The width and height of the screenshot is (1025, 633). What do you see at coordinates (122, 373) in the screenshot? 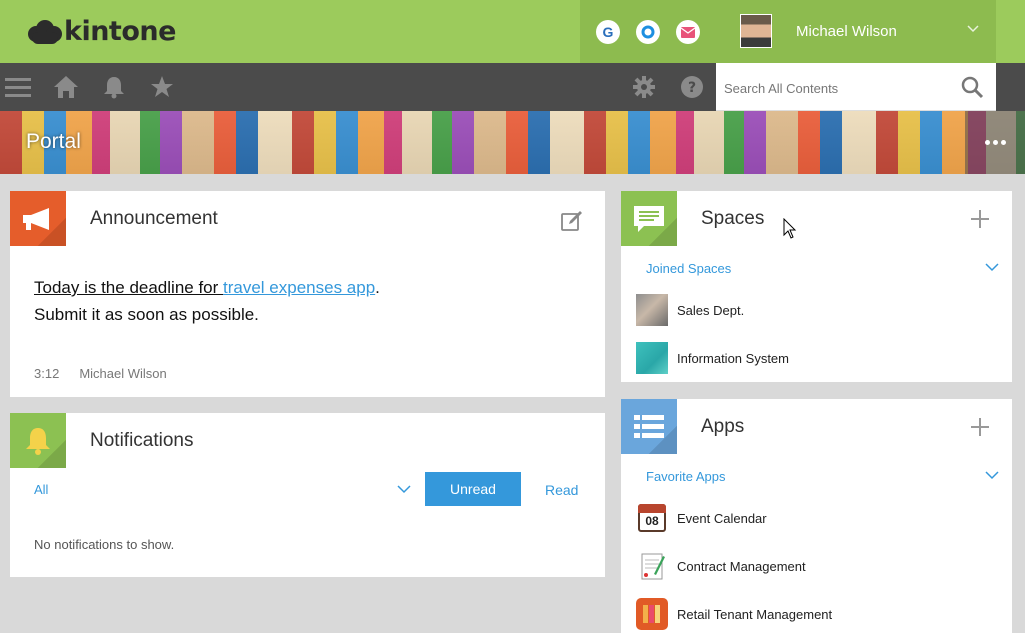
I see `announcement-author: Michael Wilson` at bounding box center [122, 373].